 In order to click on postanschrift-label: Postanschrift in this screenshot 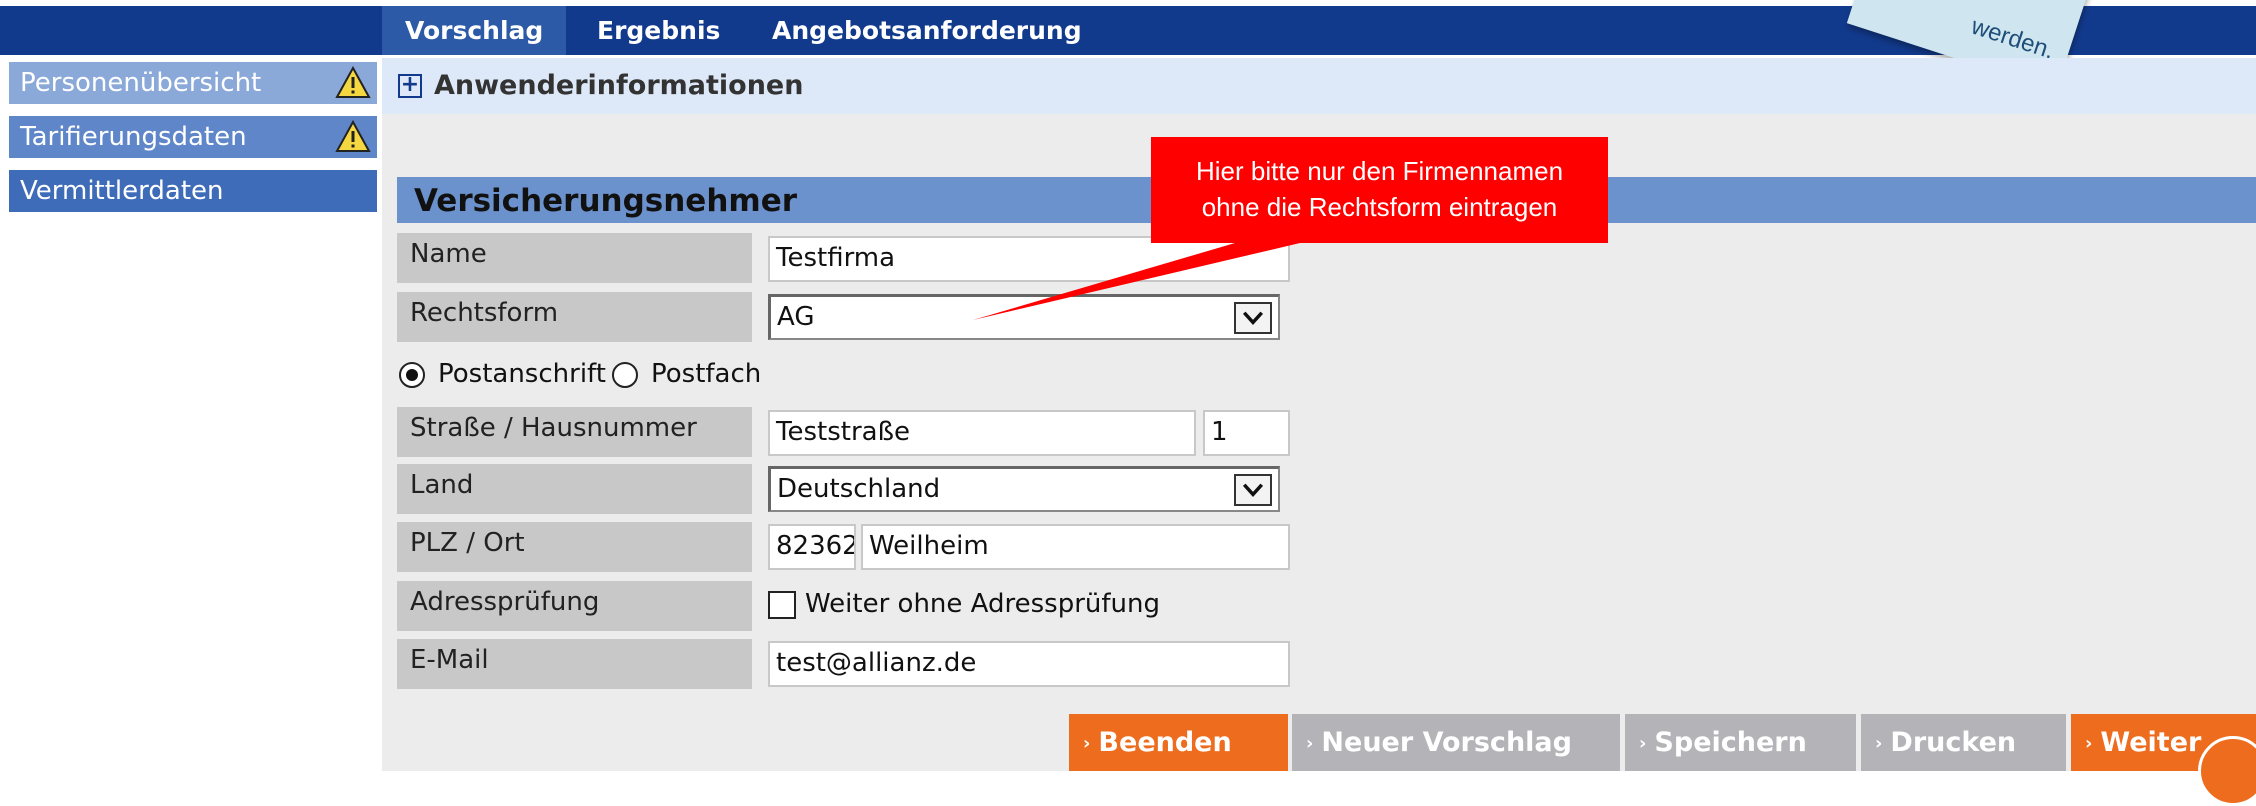, I will do `click(522, 374)`.